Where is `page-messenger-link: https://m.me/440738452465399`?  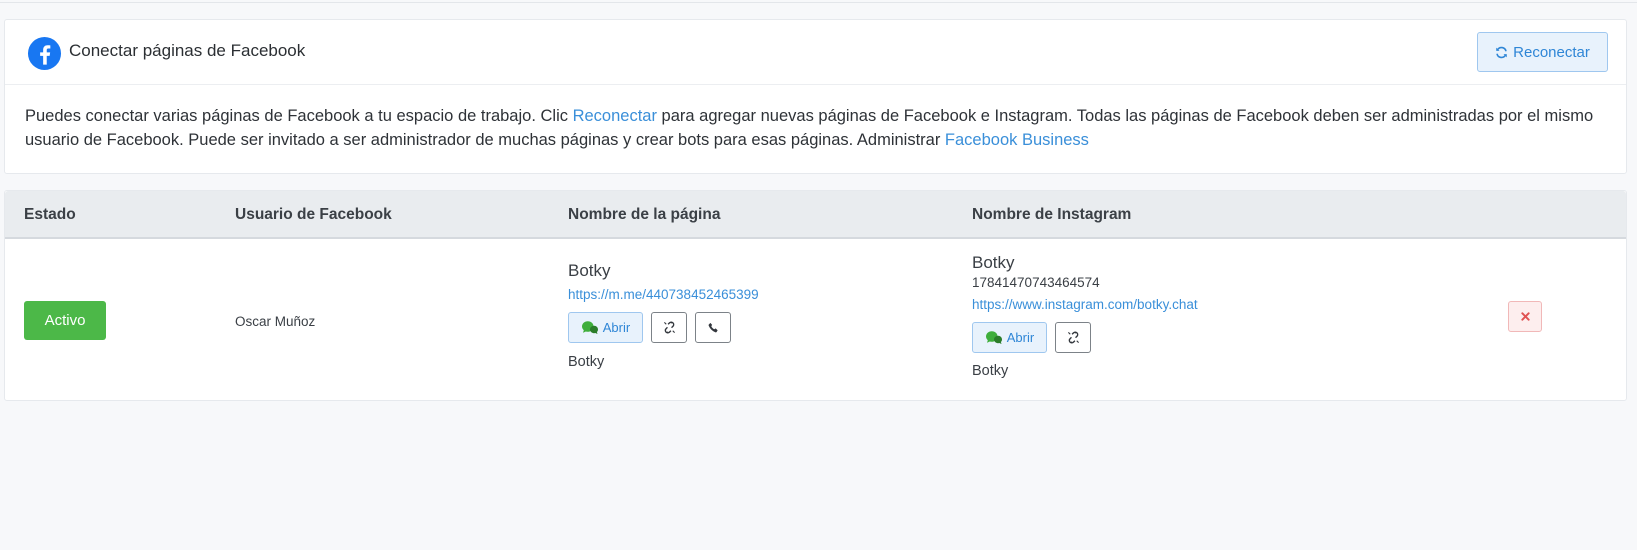 page-messenger-link: https://m.me/440738452465399 is located at coordinates (663, 294).